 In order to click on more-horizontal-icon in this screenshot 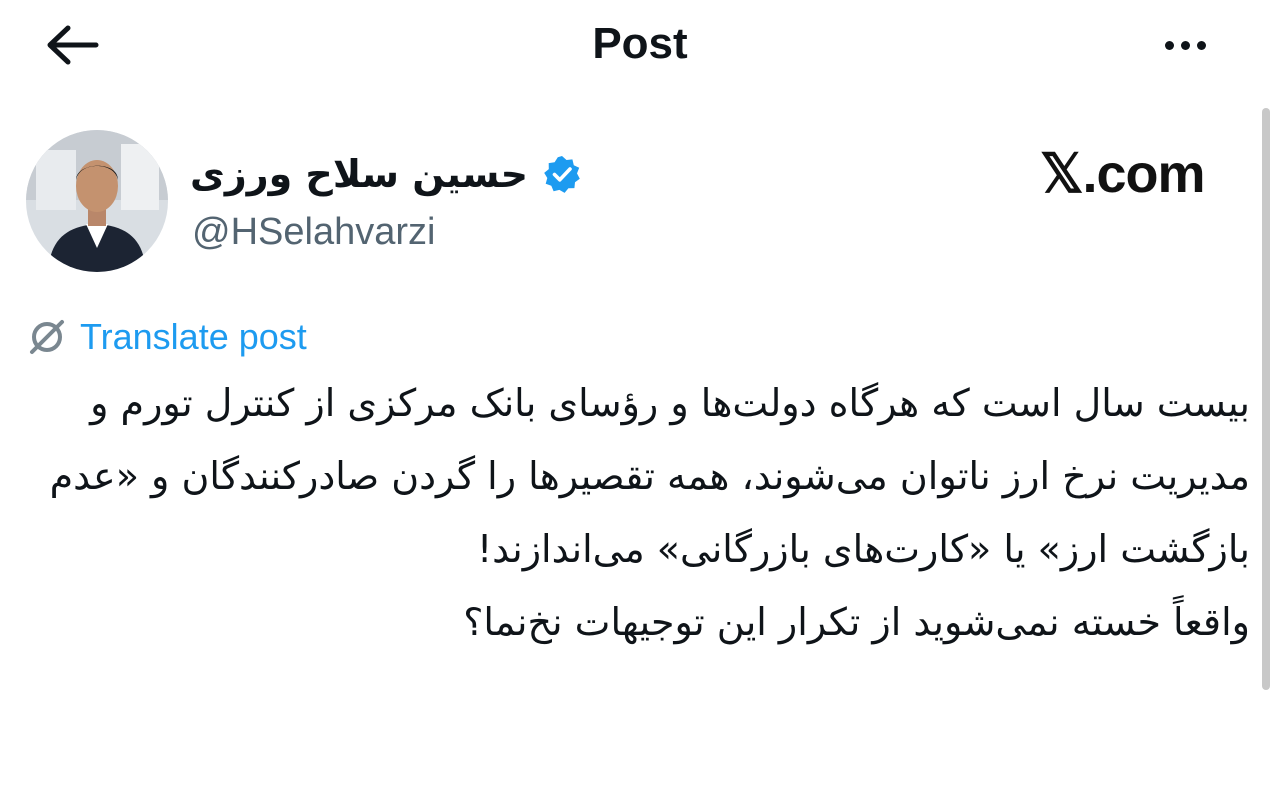, I will do `click(1185, 45)`.